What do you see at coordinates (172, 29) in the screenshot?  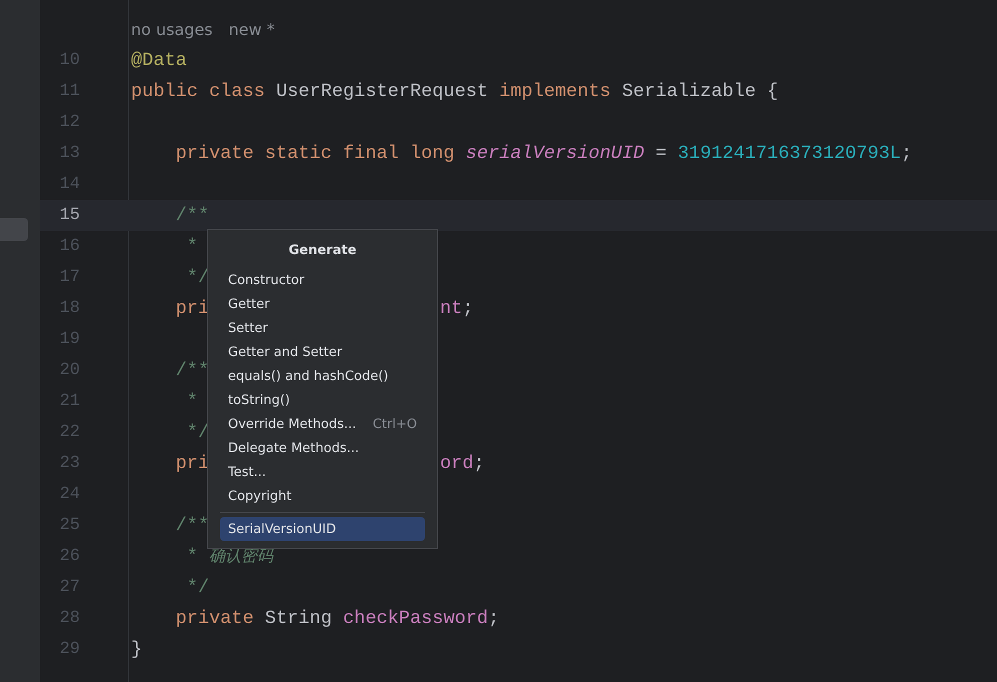 I see `inlay-hint: no usages` at bounding box center [172, 29].